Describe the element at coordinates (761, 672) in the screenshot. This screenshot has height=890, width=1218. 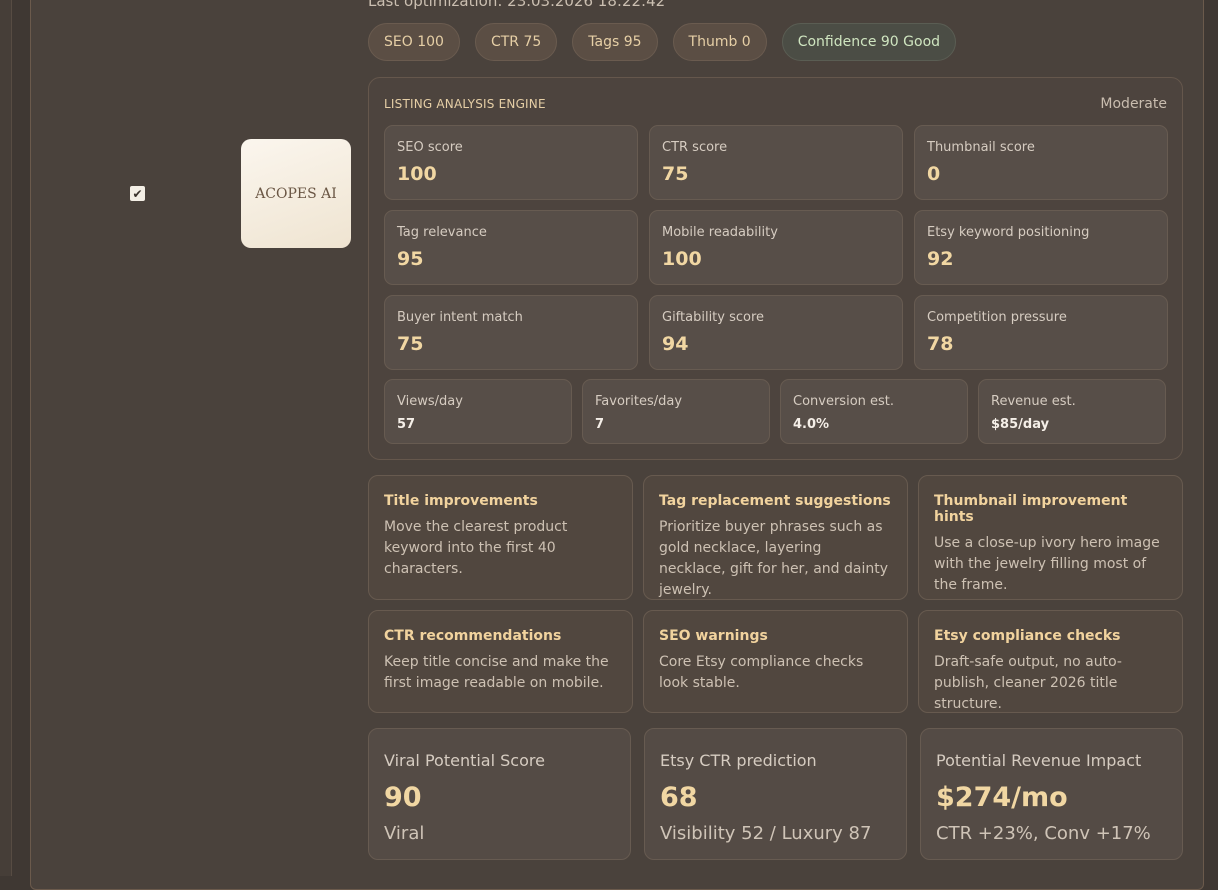
I see `tip-body: Core Etsy compliance checks look stable.` at that location.